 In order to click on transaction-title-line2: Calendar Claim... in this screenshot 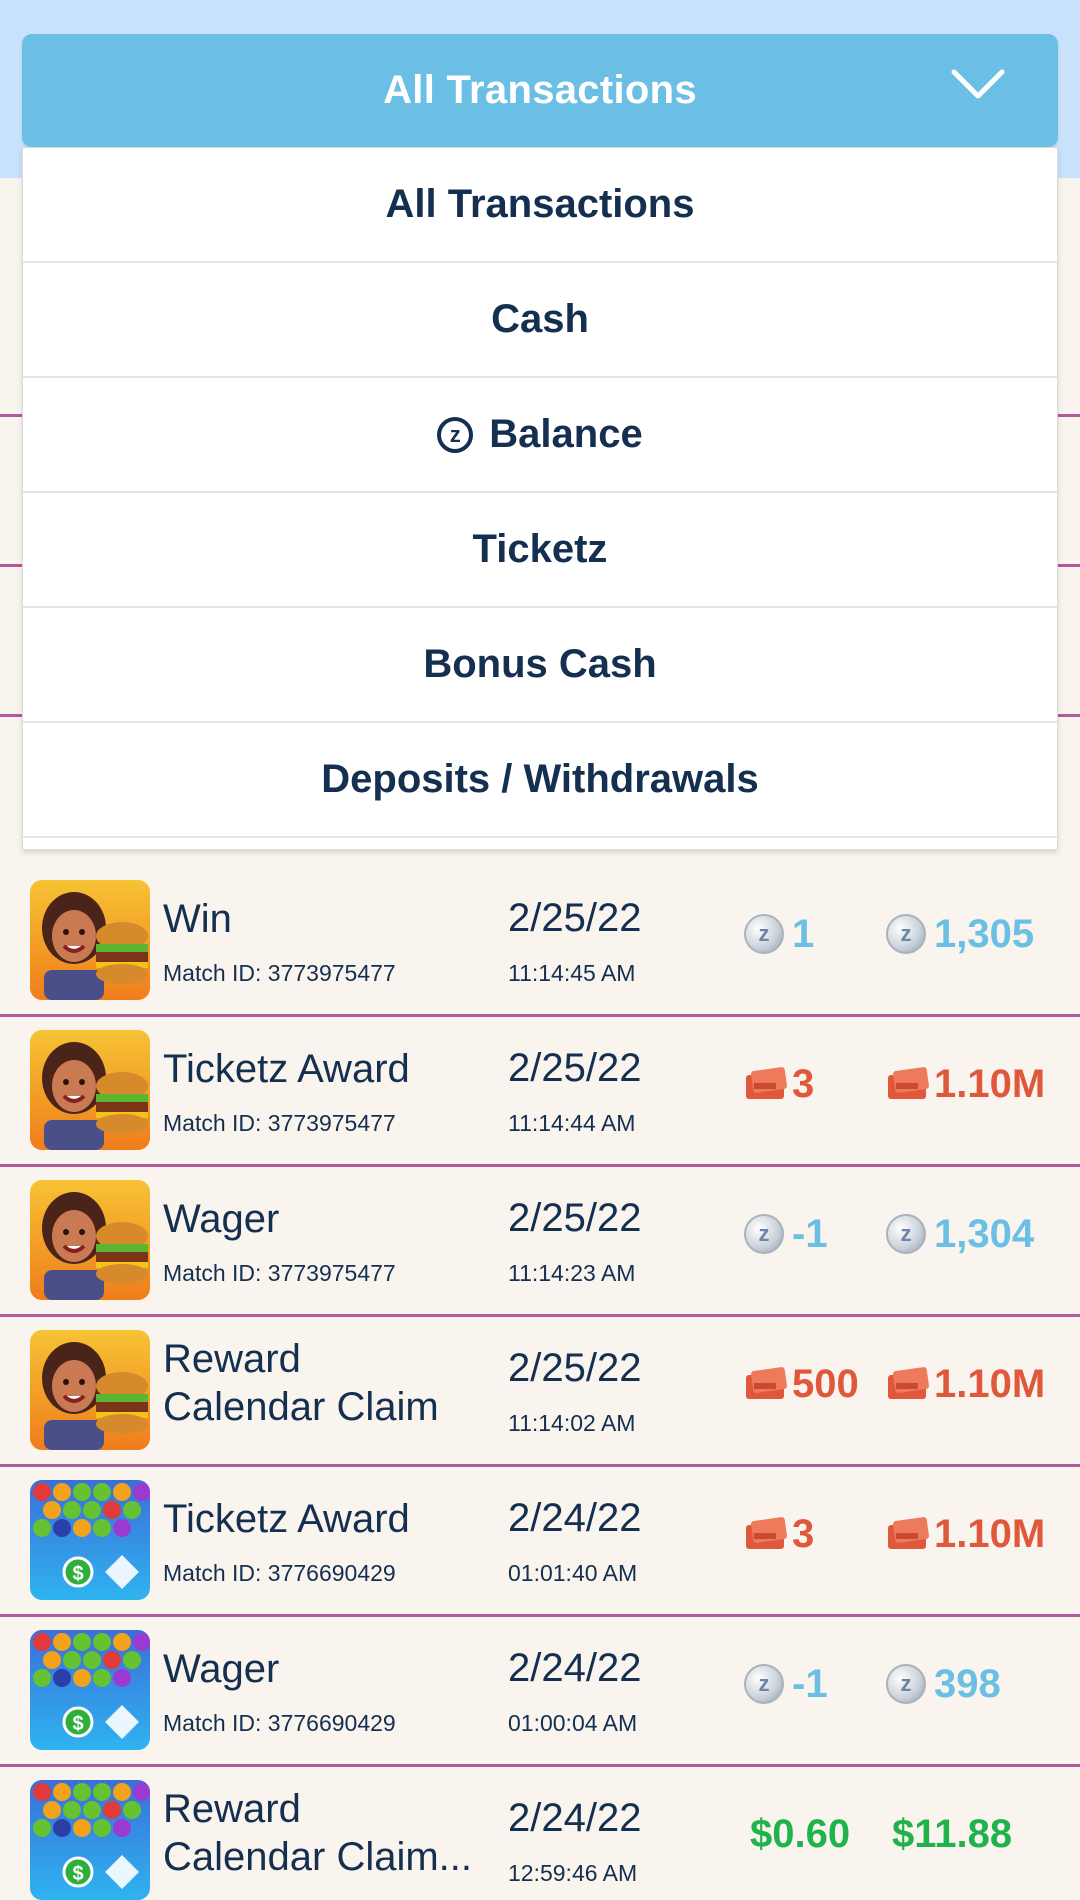, I will do `click(318, 1857)`.